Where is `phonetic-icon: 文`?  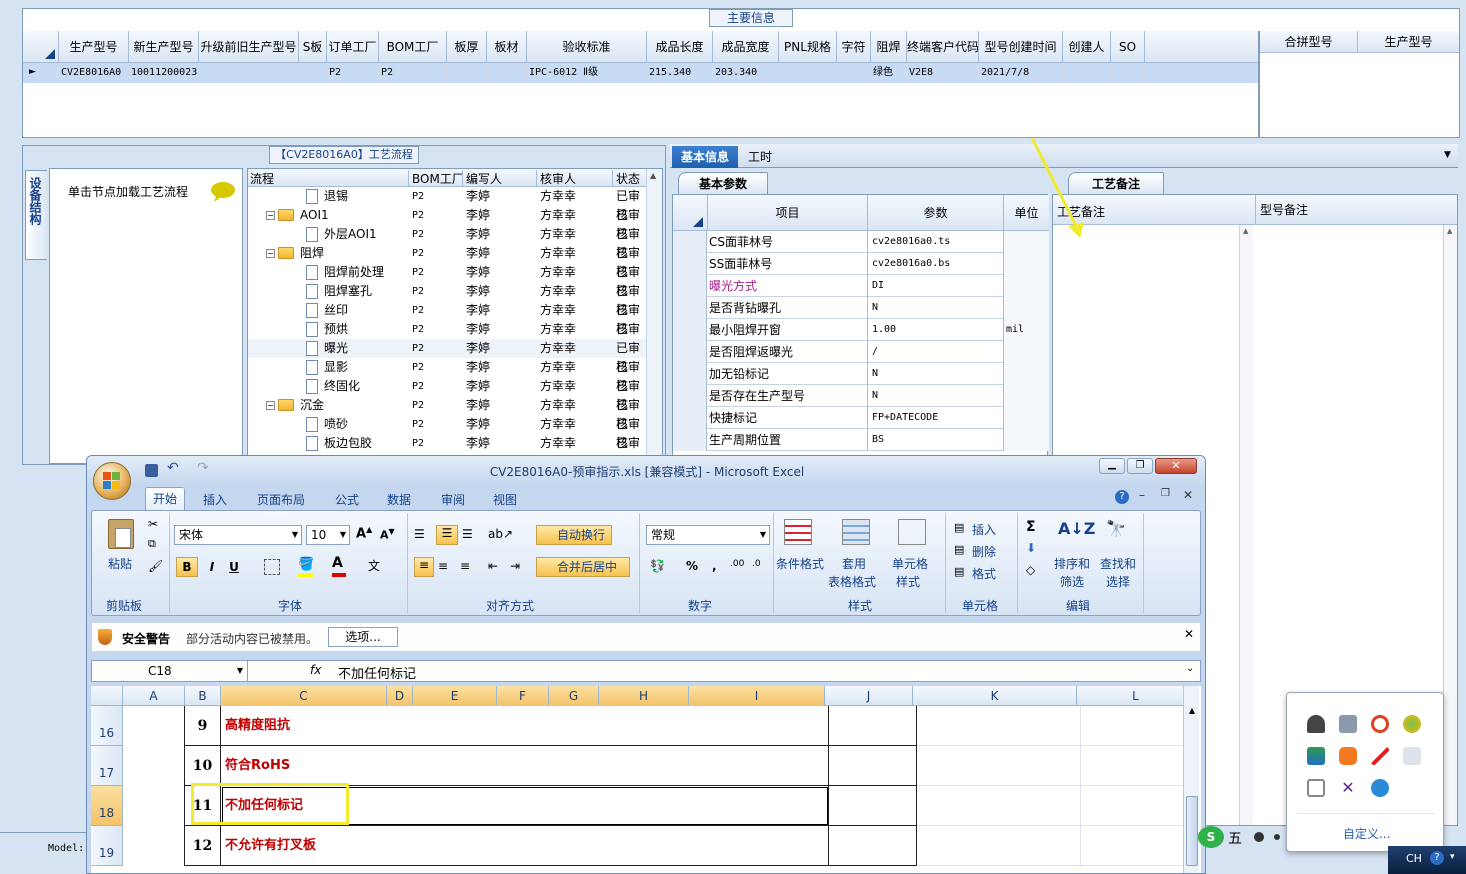
phonetic-icon: 文 is located at coordinates (374, 565).